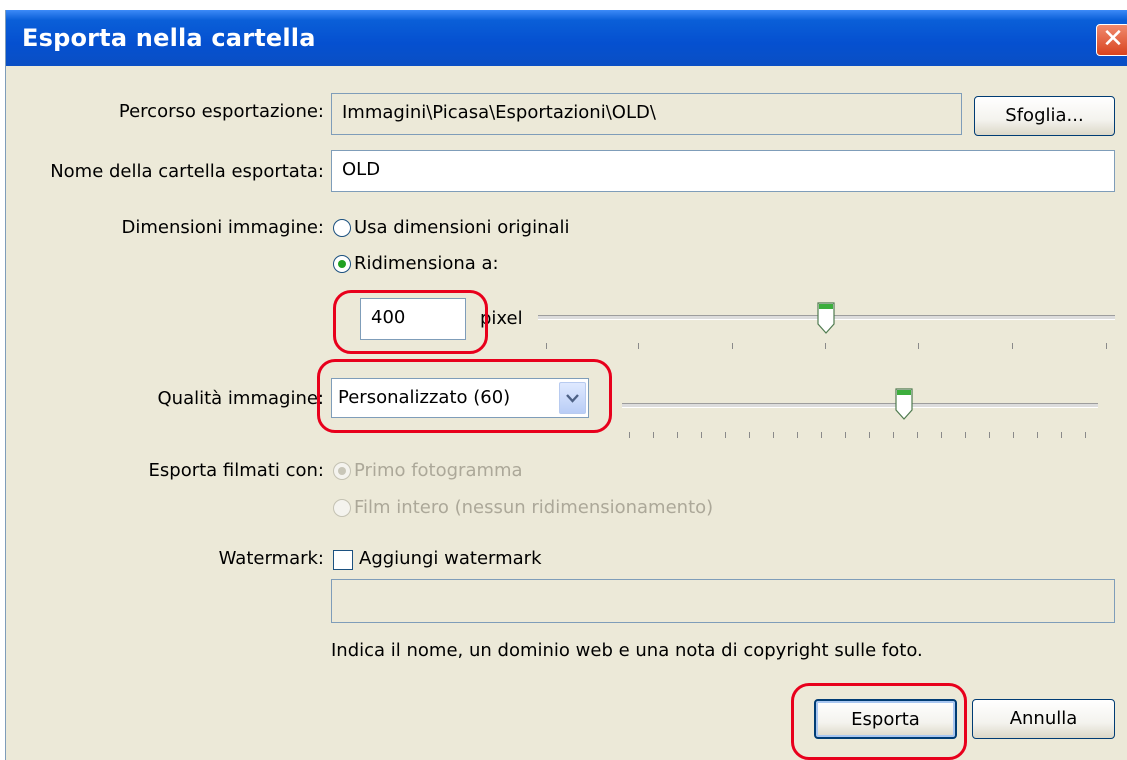 The image size is (1127, 760). Describe the element at coordinates (241, 398) in the screenshot. I see `image-quality-label: Qualità immagine:` at that location.